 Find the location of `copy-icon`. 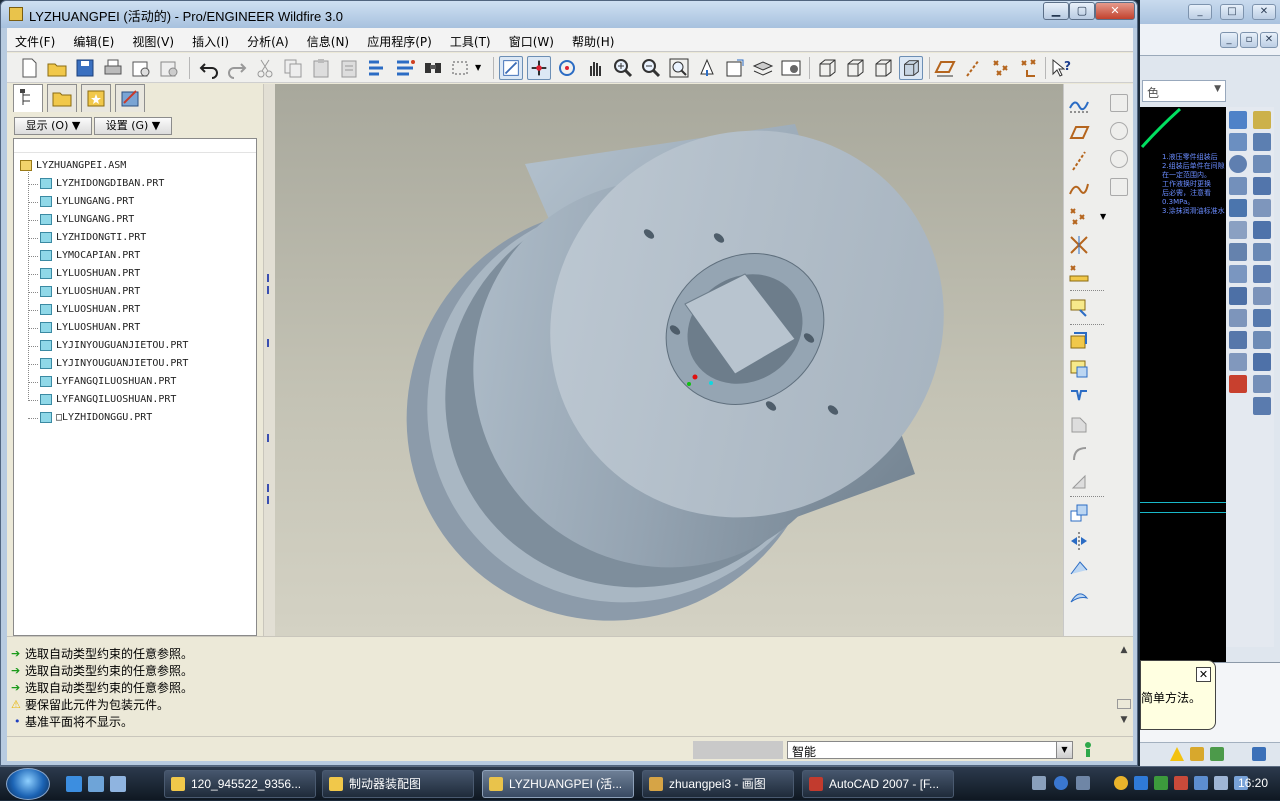

copy-icon is located at coordinates (293, 68).